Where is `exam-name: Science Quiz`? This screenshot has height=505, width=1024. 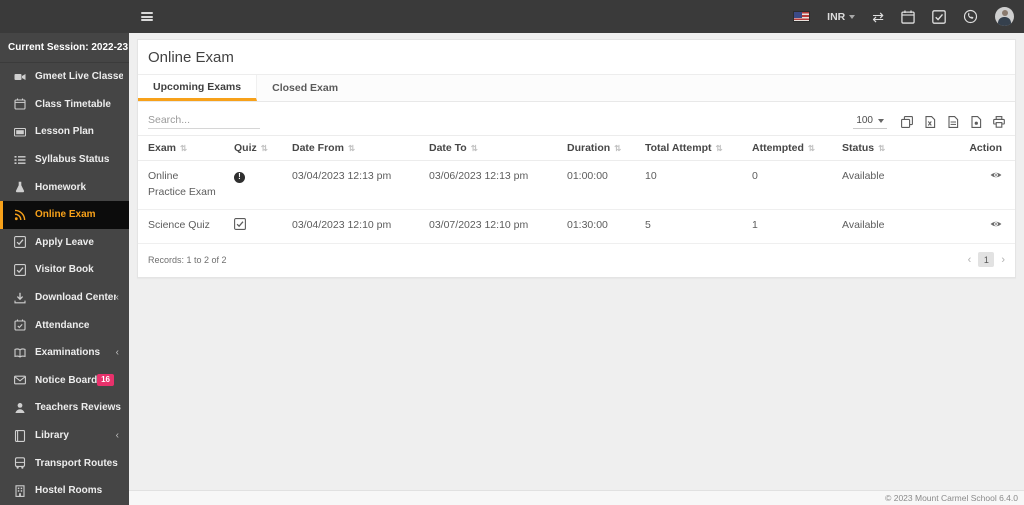
exam-name: Science Quiz is located at coordinates (182, 227).